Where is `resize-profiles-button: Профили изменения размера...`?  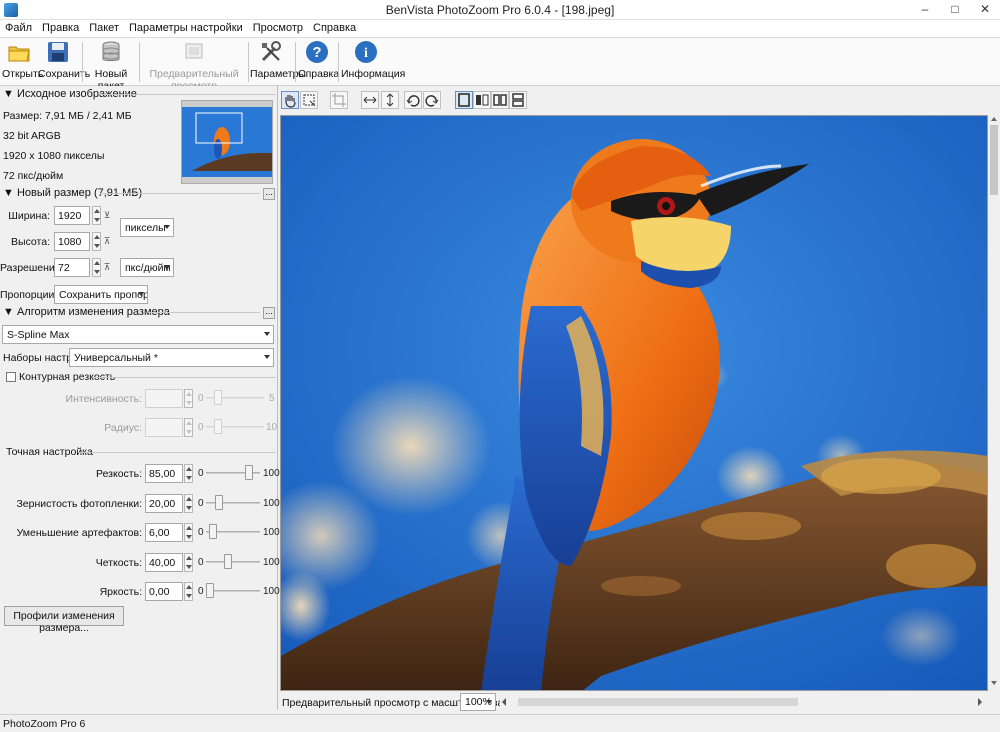
resize-profiles-button: Профили изменения размера... is located at coordinates (64, 620).